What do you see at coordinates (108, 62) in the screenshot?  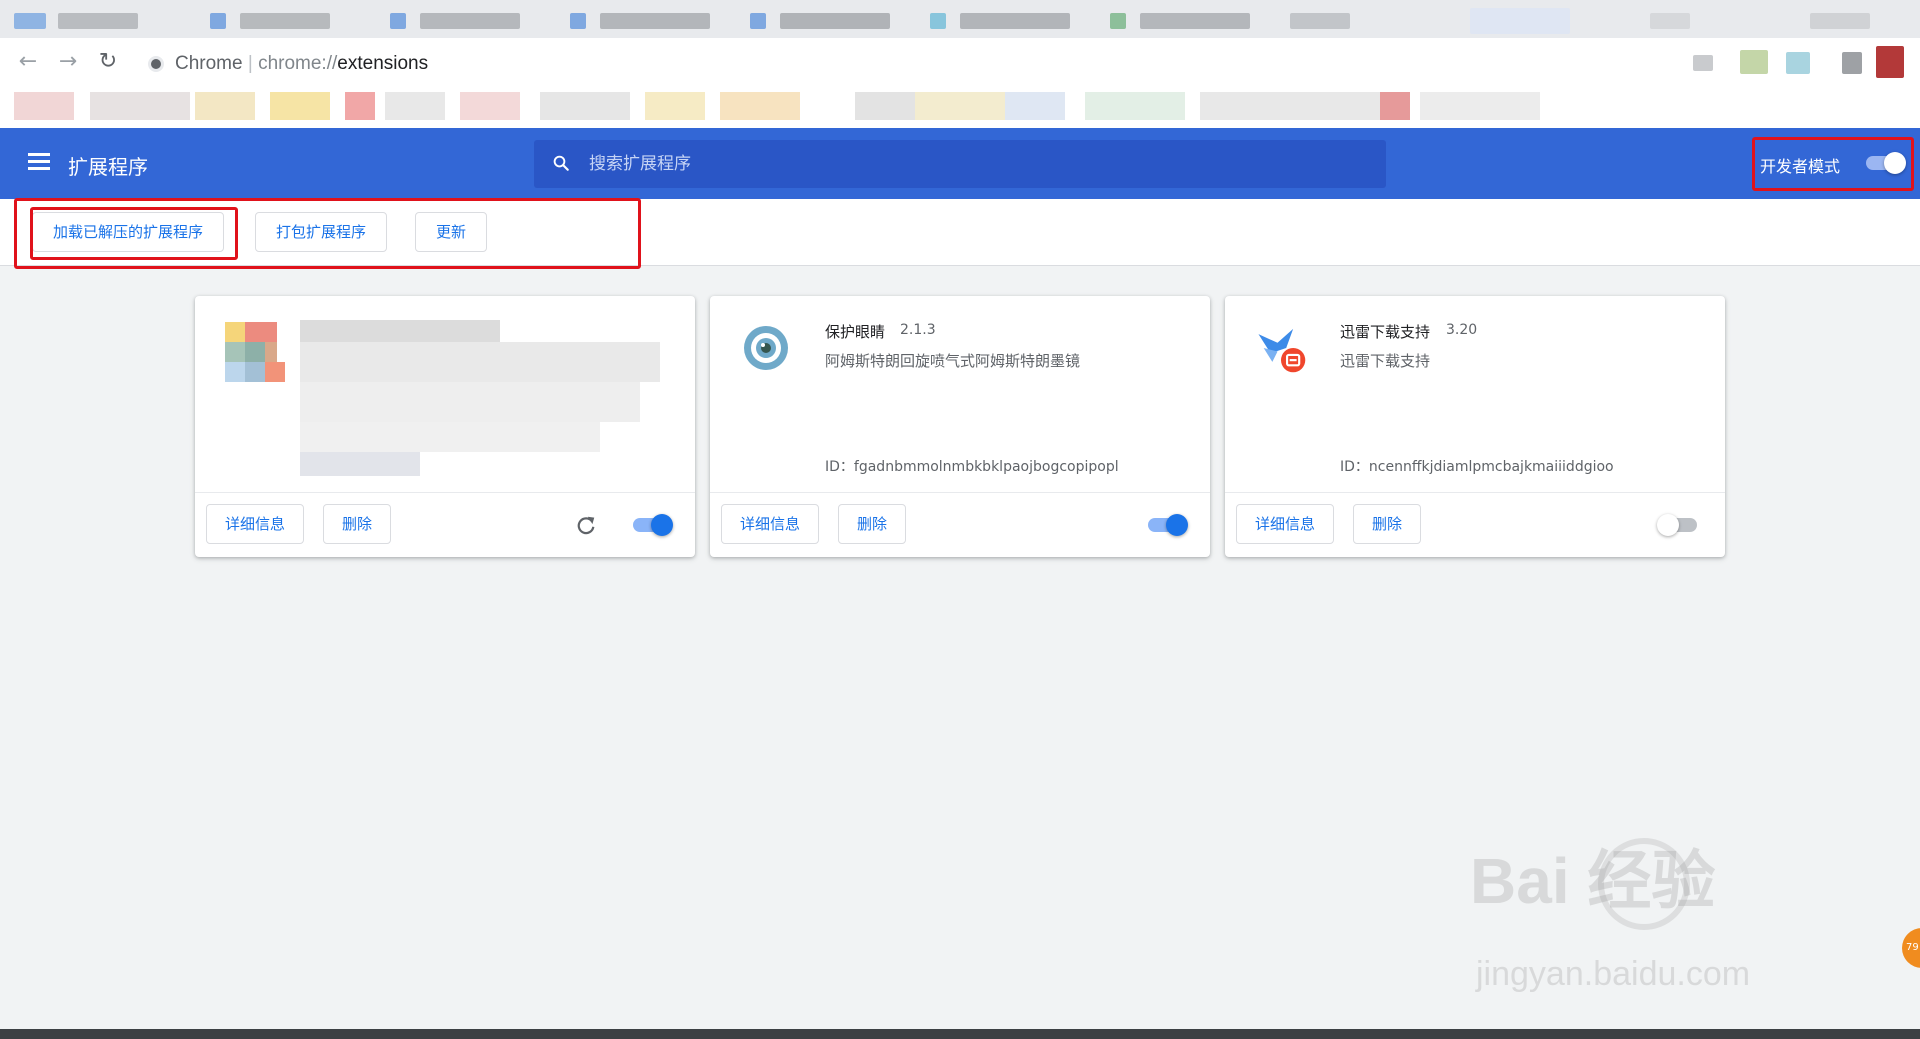 I see `reload-icon: ↻` at bounding box center [108, 62].